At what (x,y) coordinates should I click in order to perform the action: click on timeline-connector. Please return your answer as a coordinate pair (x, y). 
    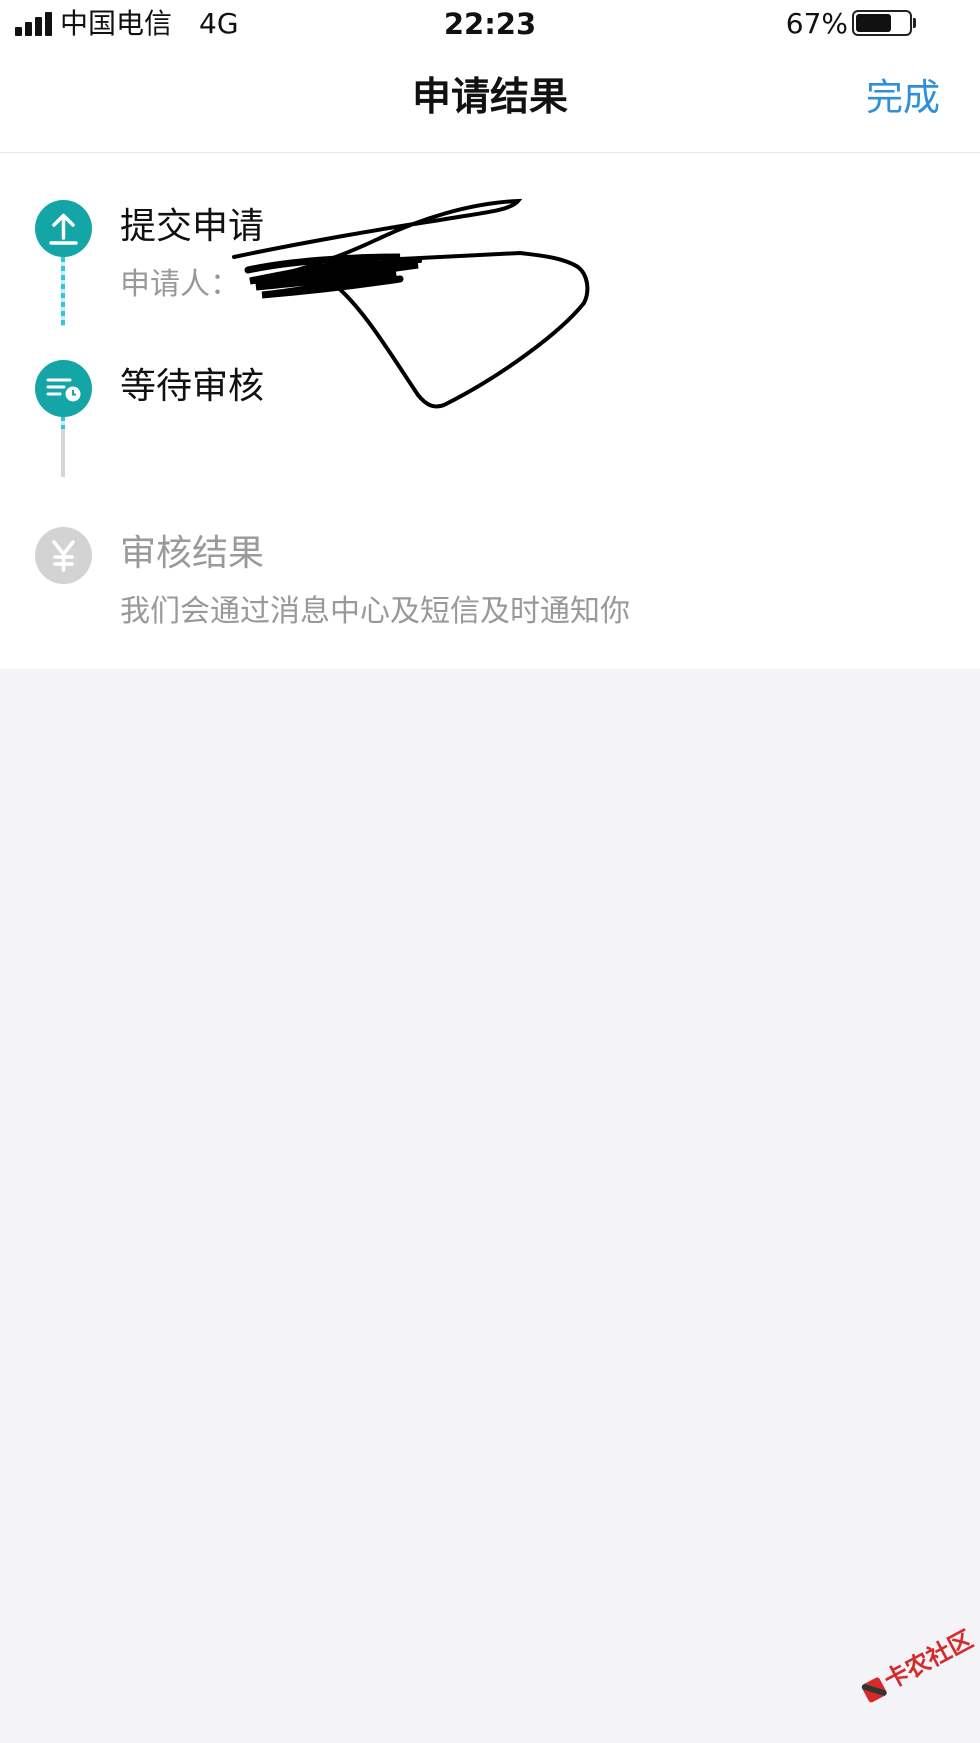
    Looking at the image, I should click on (63, 453).